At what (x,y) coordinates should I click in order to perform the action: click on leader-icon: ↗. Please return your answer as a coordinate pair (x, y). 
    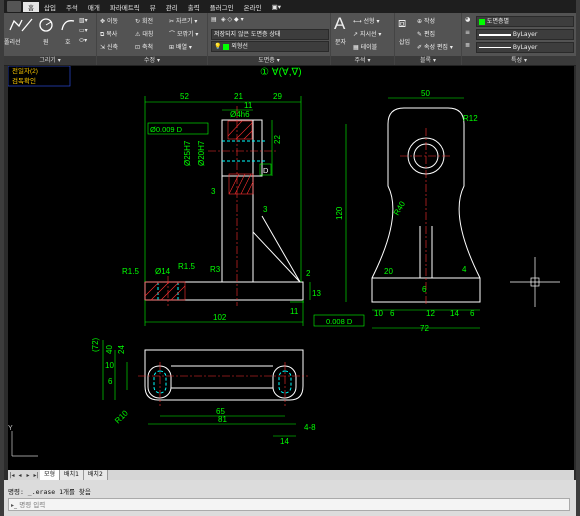
    Looking at the image, I should click on (356, 34).